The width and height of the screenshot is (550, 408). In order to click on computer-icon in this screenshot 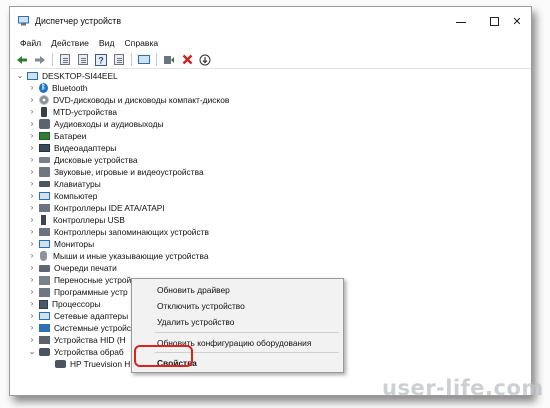, I will do `click(32, 76)`.